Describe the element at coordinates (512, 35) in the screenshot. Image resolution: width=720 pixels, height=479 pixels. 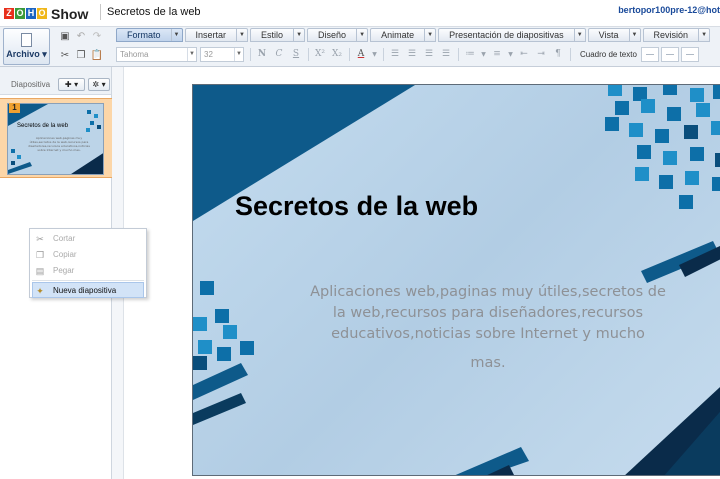
I see `tab-presentacion: Presentación de diapositivas ▼` at that location.